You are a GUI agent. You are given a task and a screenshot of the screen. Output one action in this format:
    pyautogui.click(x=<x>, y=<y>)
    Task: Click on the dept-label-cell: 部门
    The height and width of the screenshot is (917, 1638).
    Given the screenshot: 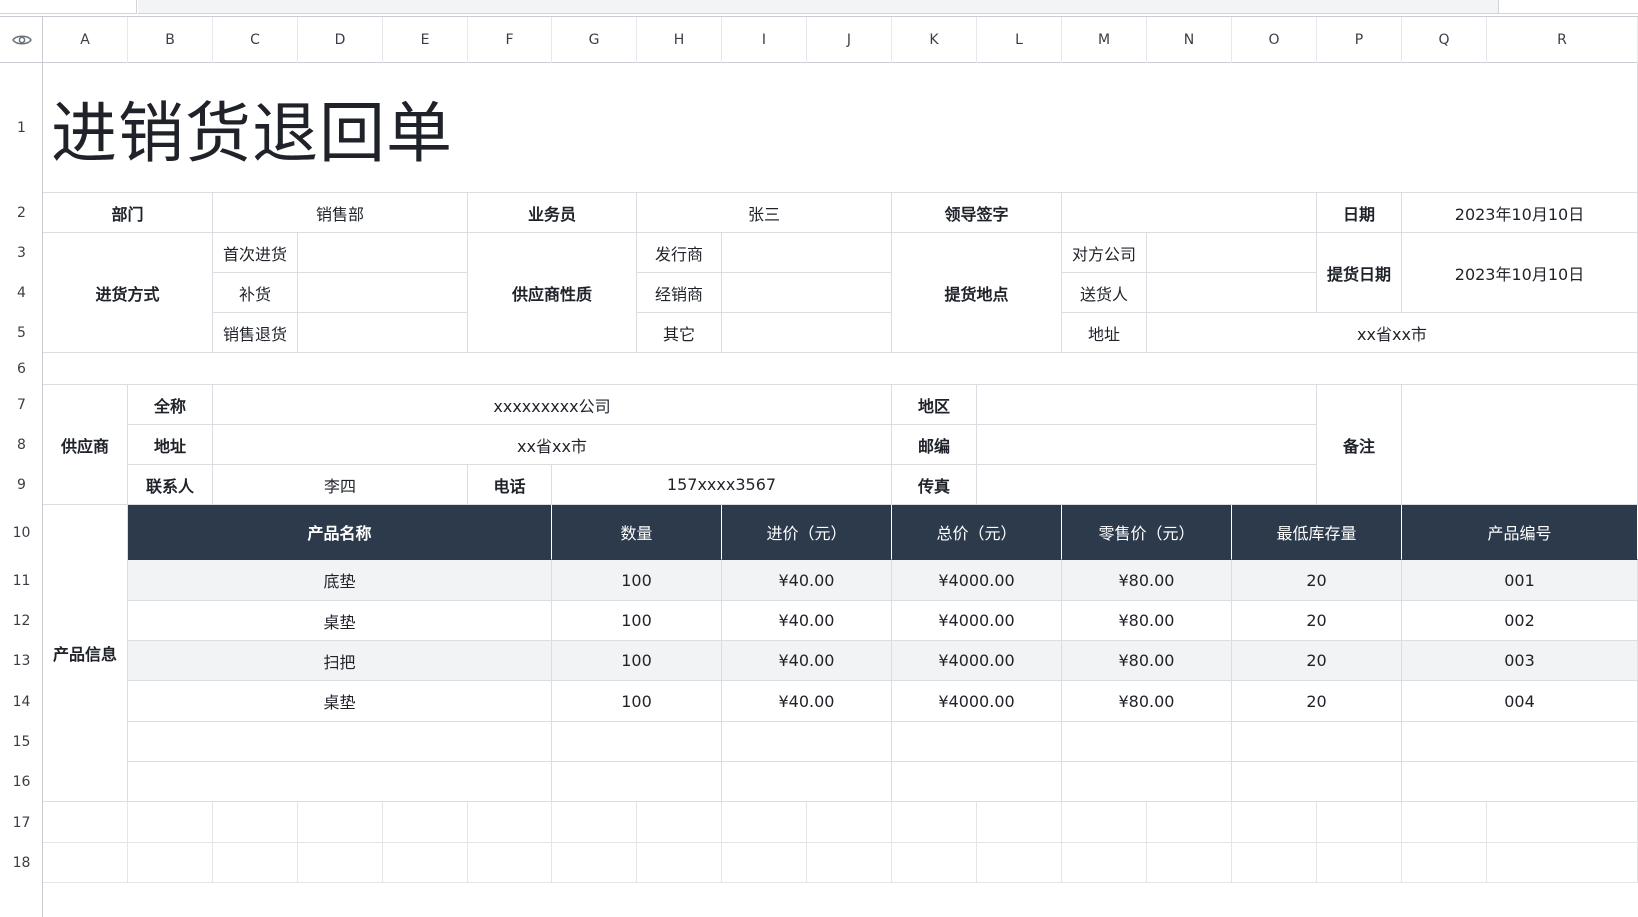 What is the action you would take?
    pyautogui.click(x=128, y=213)
    